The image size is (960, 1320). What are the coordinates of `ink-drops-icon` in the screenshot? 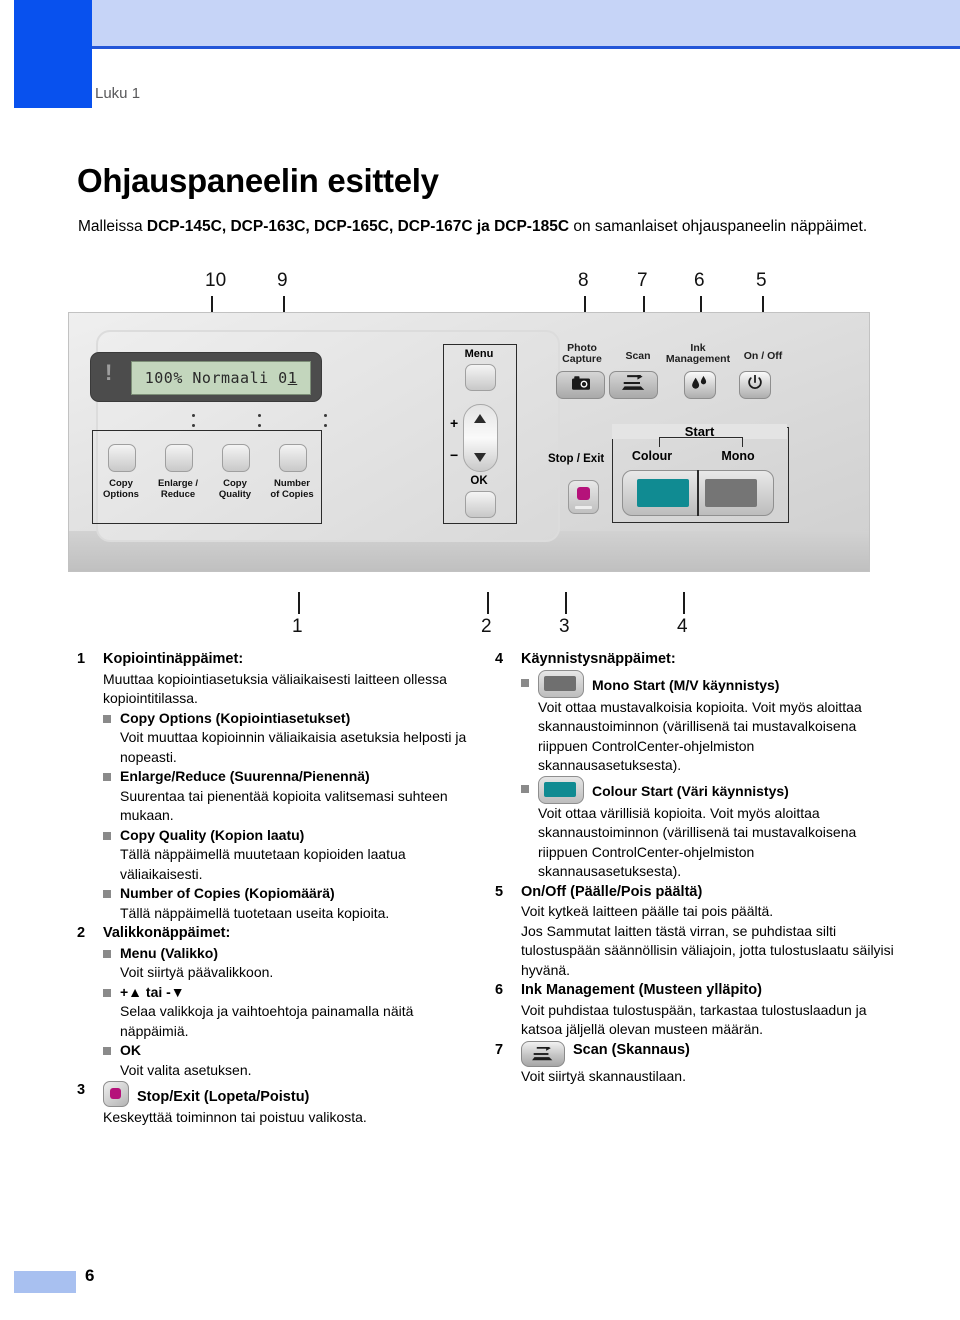 It's located at (700, 385).